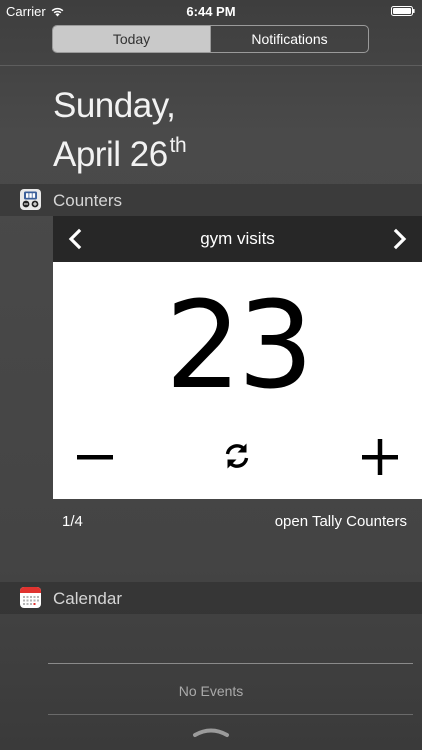 Image resolution: width=422 pixels, height=750 pixels. I want to click on date-month-day: April 26, so click(110, 154).